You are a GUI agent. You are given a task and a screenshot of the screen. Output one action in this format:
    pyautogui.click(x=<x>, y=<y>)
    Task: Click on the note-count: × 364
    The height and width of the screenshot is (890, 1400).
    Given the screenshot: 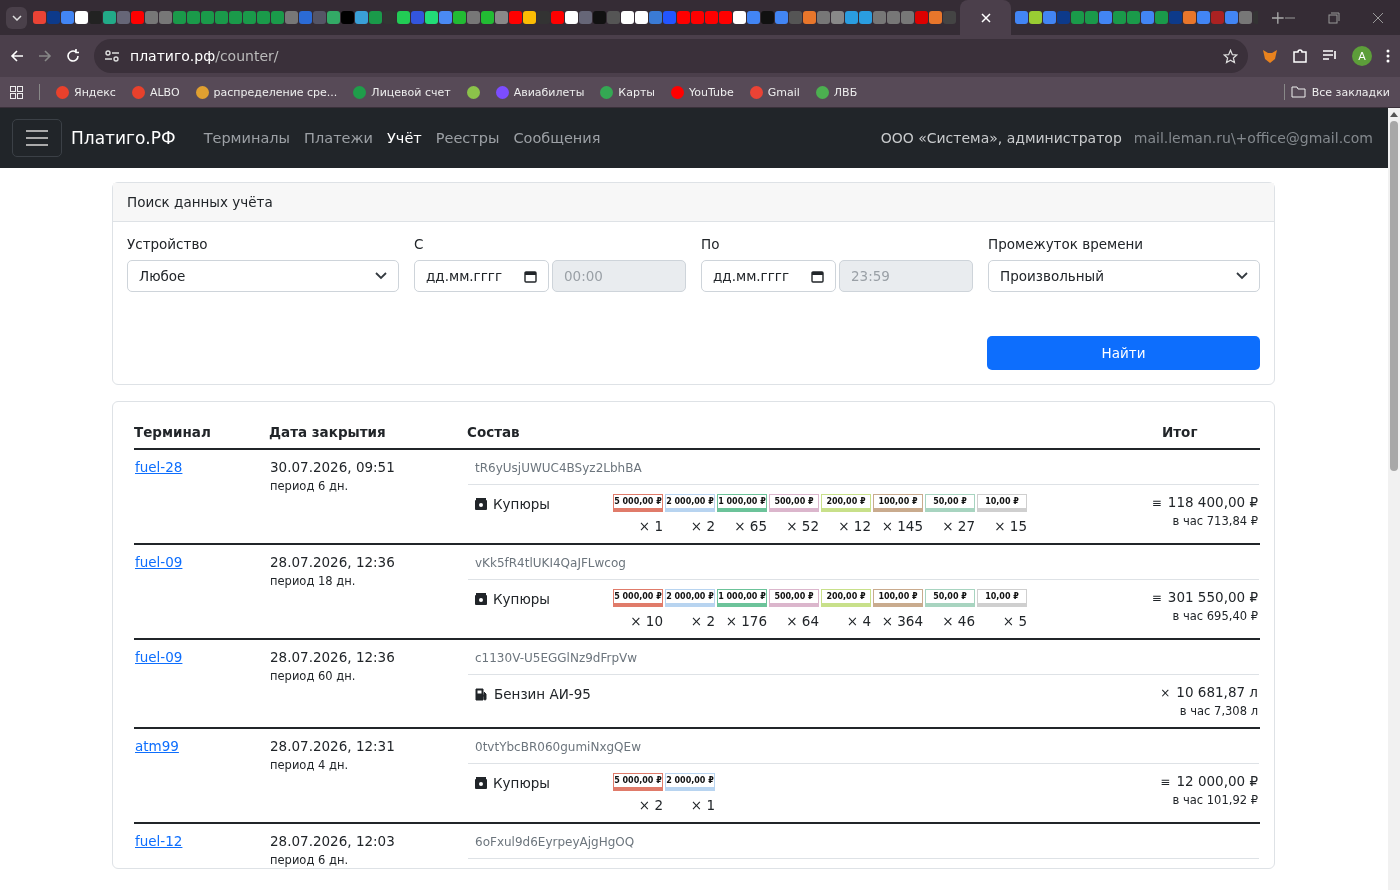 What is the action you would take?
    pyautogui.click(x=902, y=621)
    